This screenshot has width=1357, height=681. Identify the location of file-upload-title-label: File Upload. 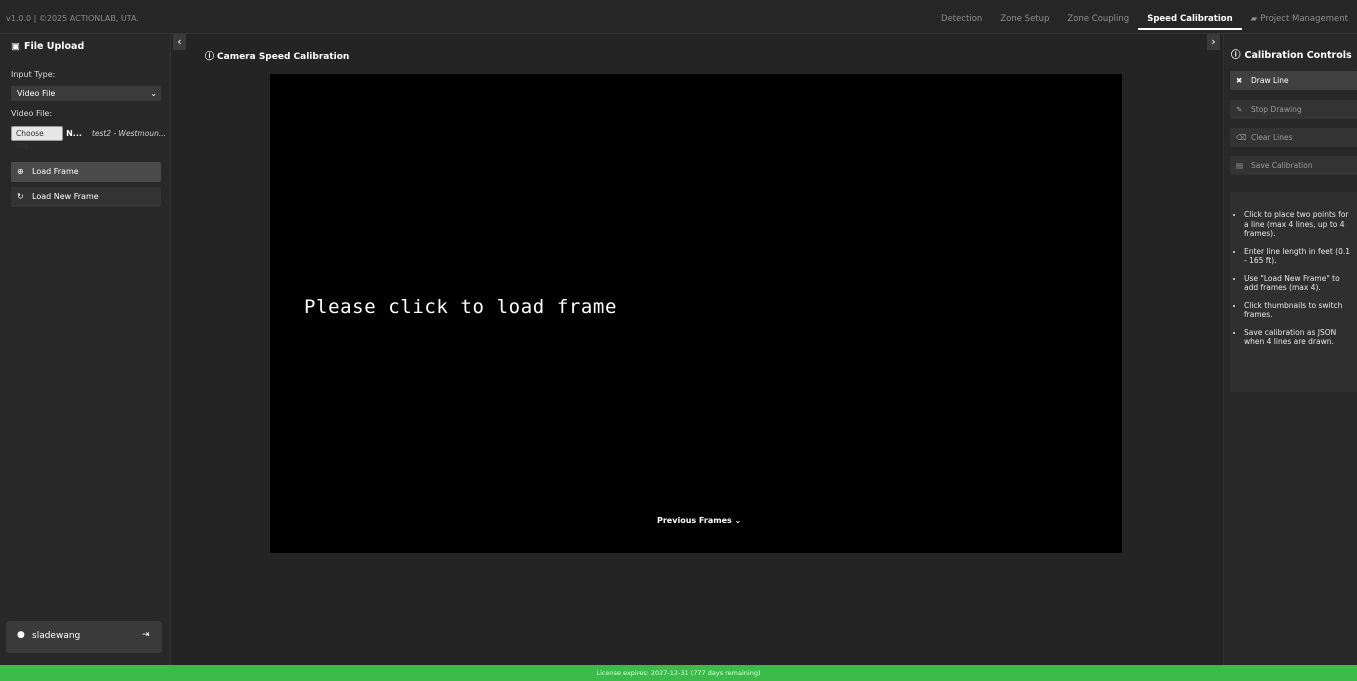
(54, 46).